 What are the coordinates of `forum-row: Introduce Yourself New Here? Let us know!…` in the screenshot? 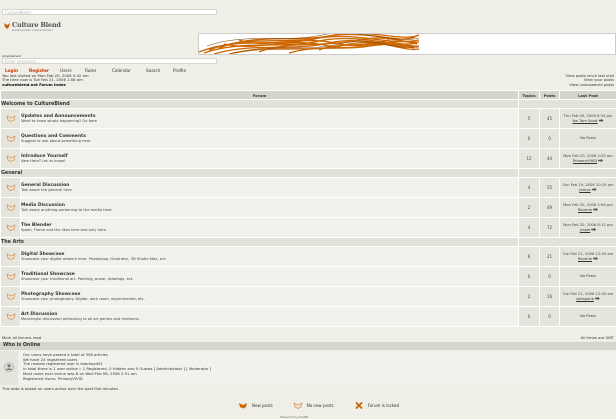 It's located at (308, 158).